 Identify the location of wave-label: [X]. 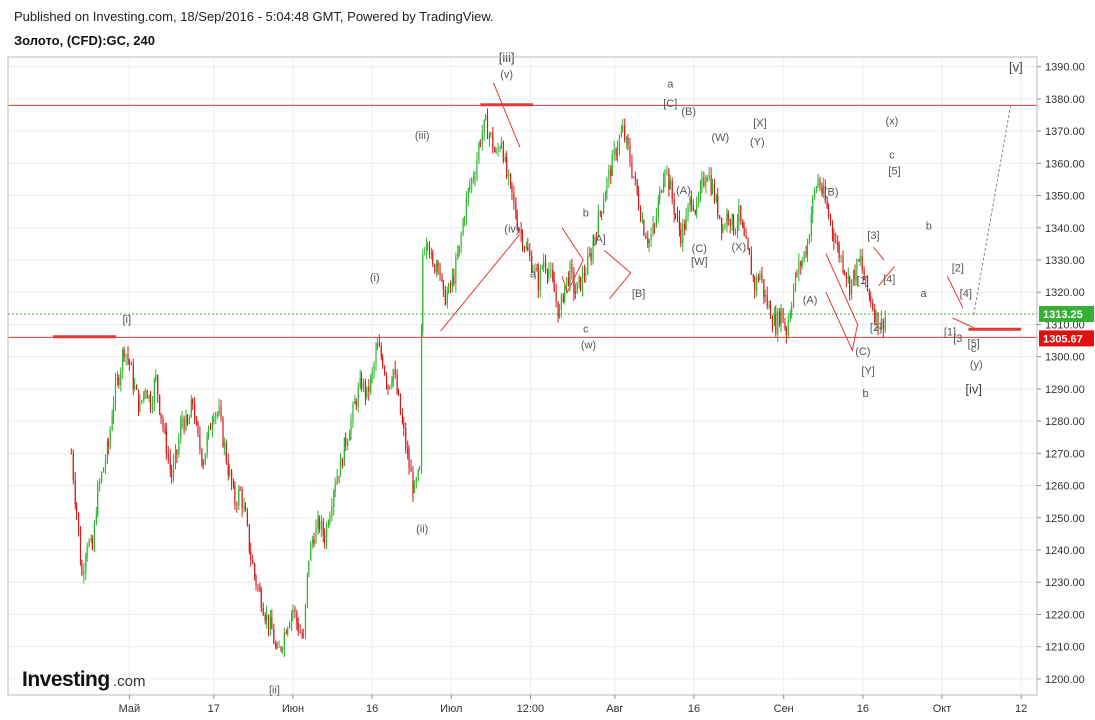
(759, 123).